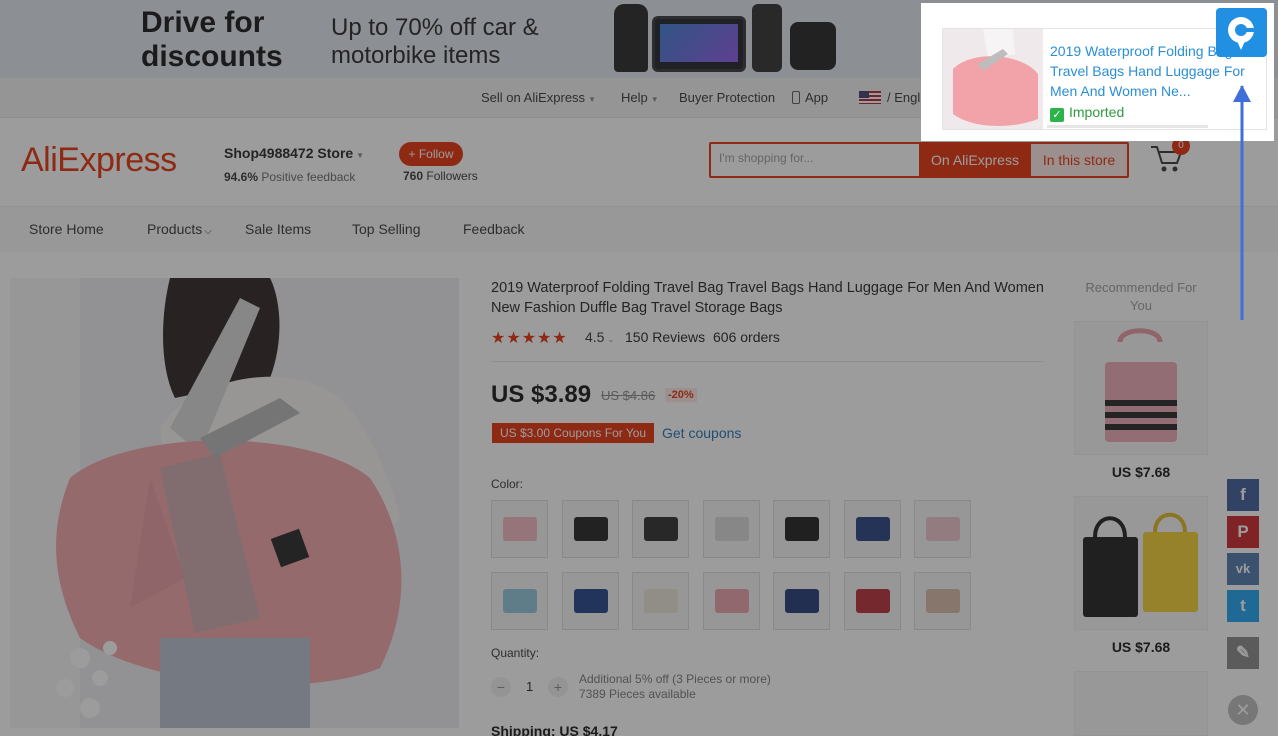  What do you see at coordinates (1057, 115) in the screenshot?
I see `check-icon: ✓` at bounding box center [1057, 115].